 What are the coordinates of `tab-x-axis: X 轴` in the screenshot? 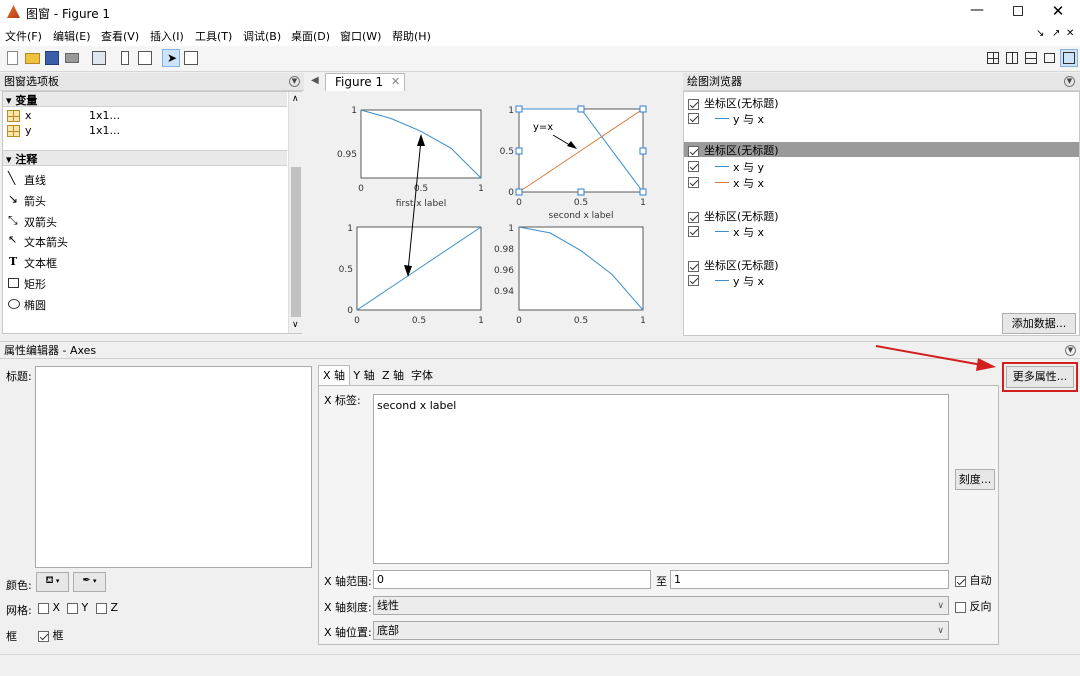 It's located at (334, 375).